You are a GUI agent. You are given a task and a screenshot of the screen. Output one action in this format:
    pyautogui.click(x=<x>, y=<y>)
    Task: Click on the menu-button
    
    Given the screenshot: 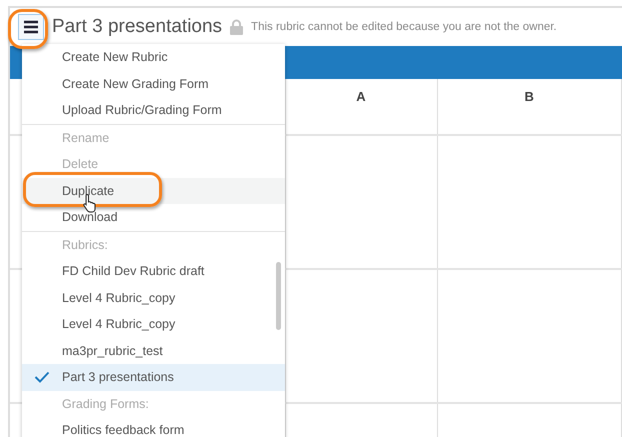 What is the action you would take?
    pyautogui.click(x=31, y=27)
    